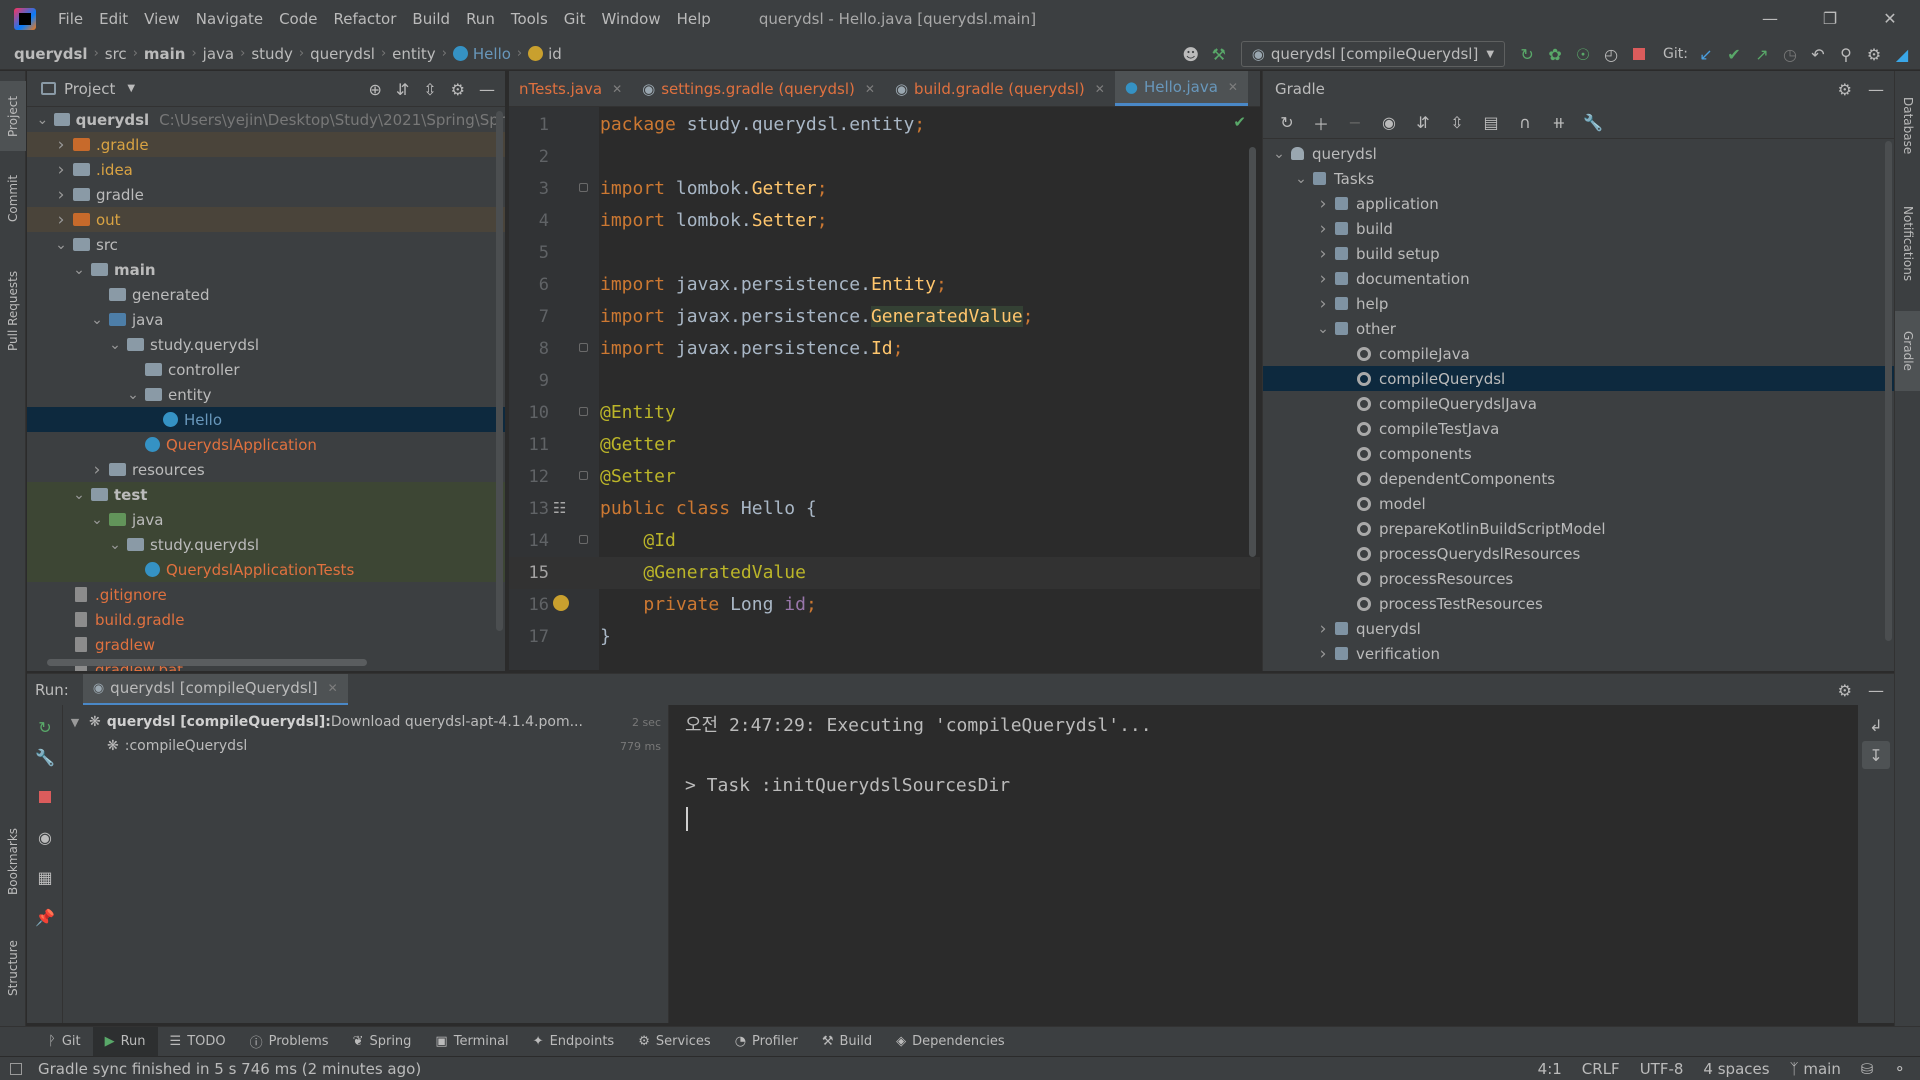 This screenshot has width=1920, height=1080. I want to click on gradle-tree-item: ⌄ Tasks, so click(1578, 178).